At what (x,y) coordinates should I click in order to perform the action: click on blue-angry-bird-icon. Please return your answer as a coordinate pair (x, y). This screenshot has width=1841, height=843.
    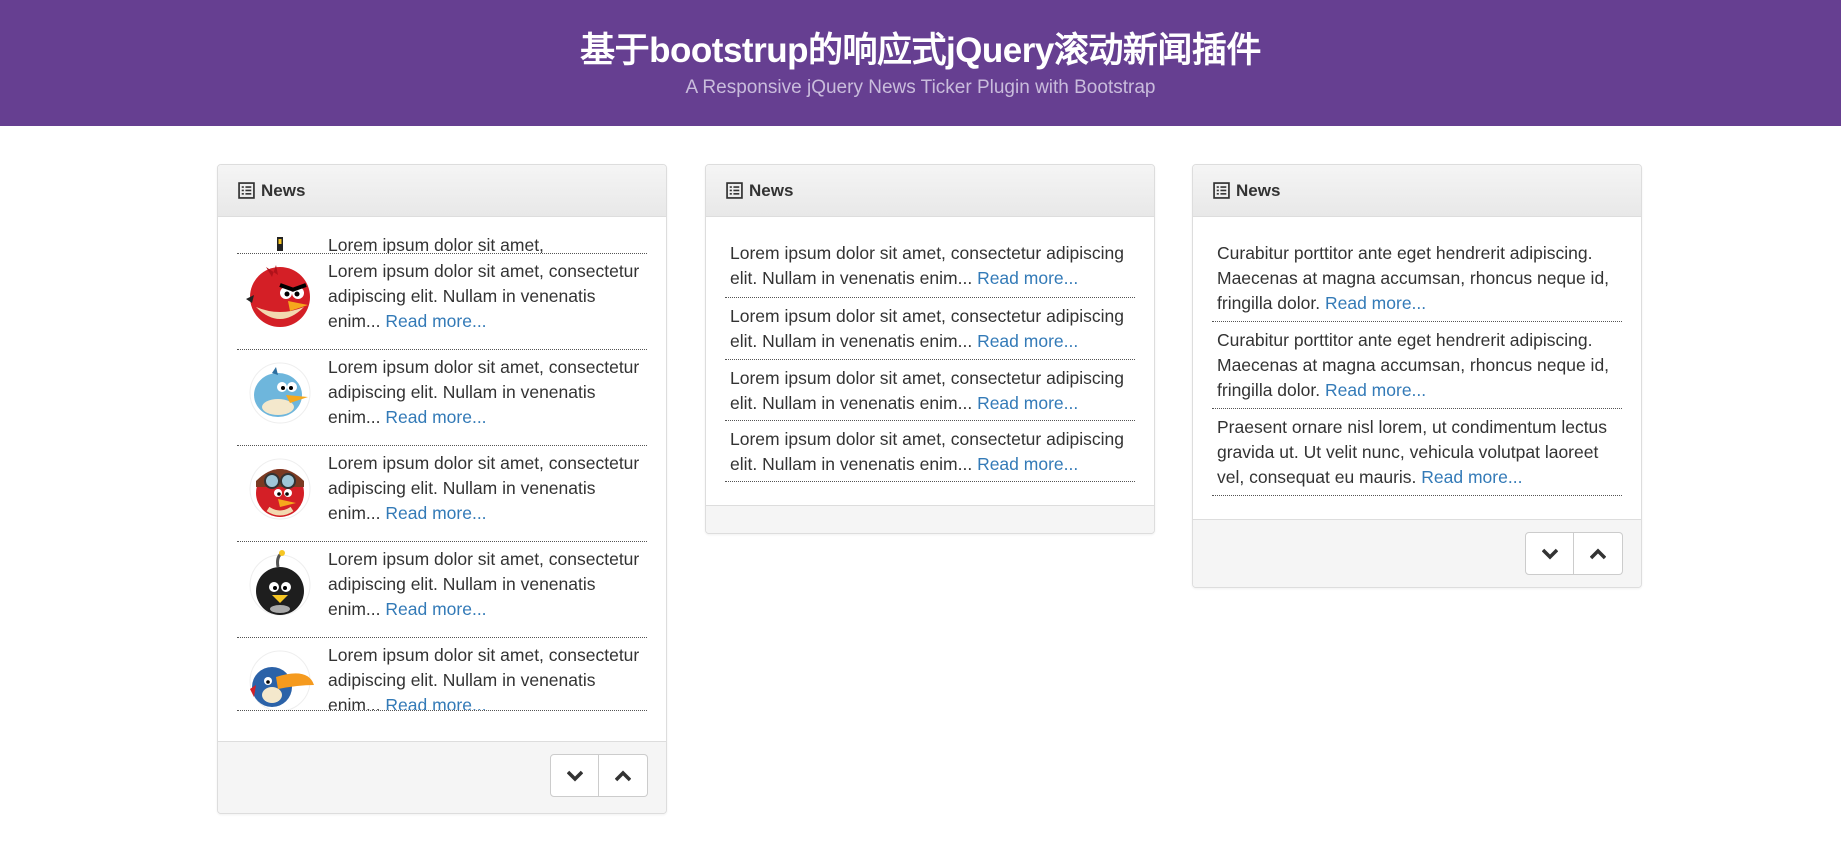
    Looking at the image, I should click on (280, 393).